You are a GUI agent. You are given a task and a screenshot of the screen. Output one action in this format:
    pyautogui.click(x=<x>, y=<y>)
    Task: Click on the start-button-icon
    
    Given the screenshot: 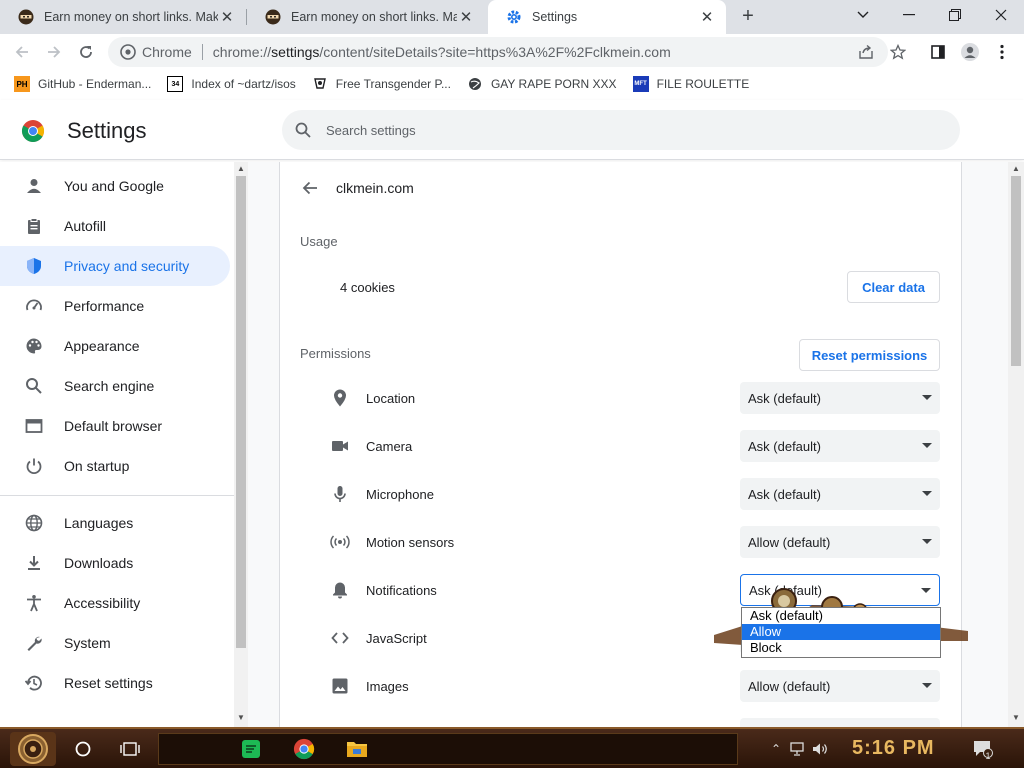 What is the action you would take?
    pyautogui.click(x=33, y=749)
    